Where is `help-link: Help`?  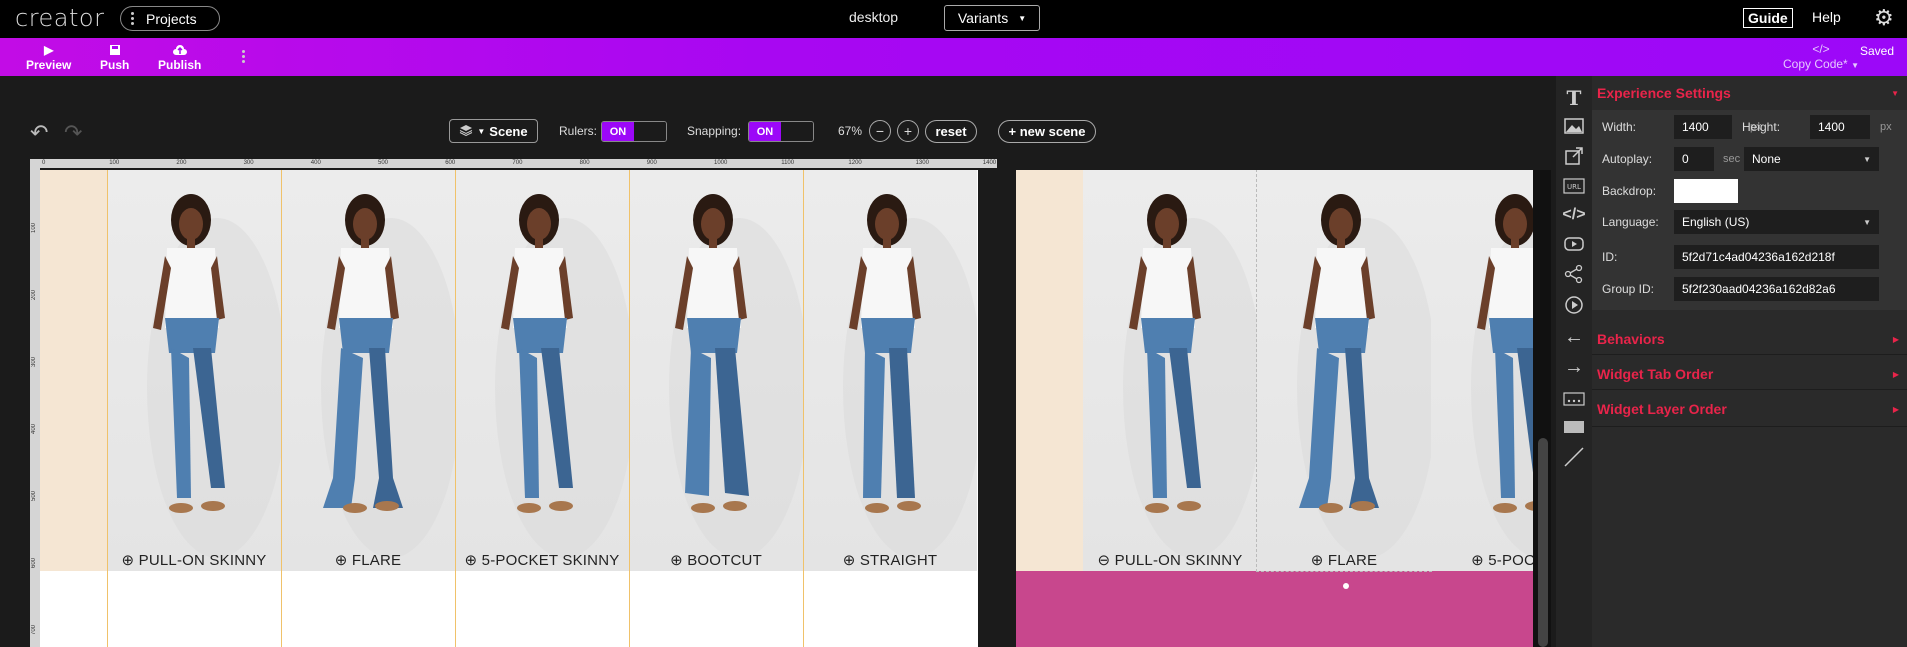 help-link: Help is located at coordinates (1826, 17).